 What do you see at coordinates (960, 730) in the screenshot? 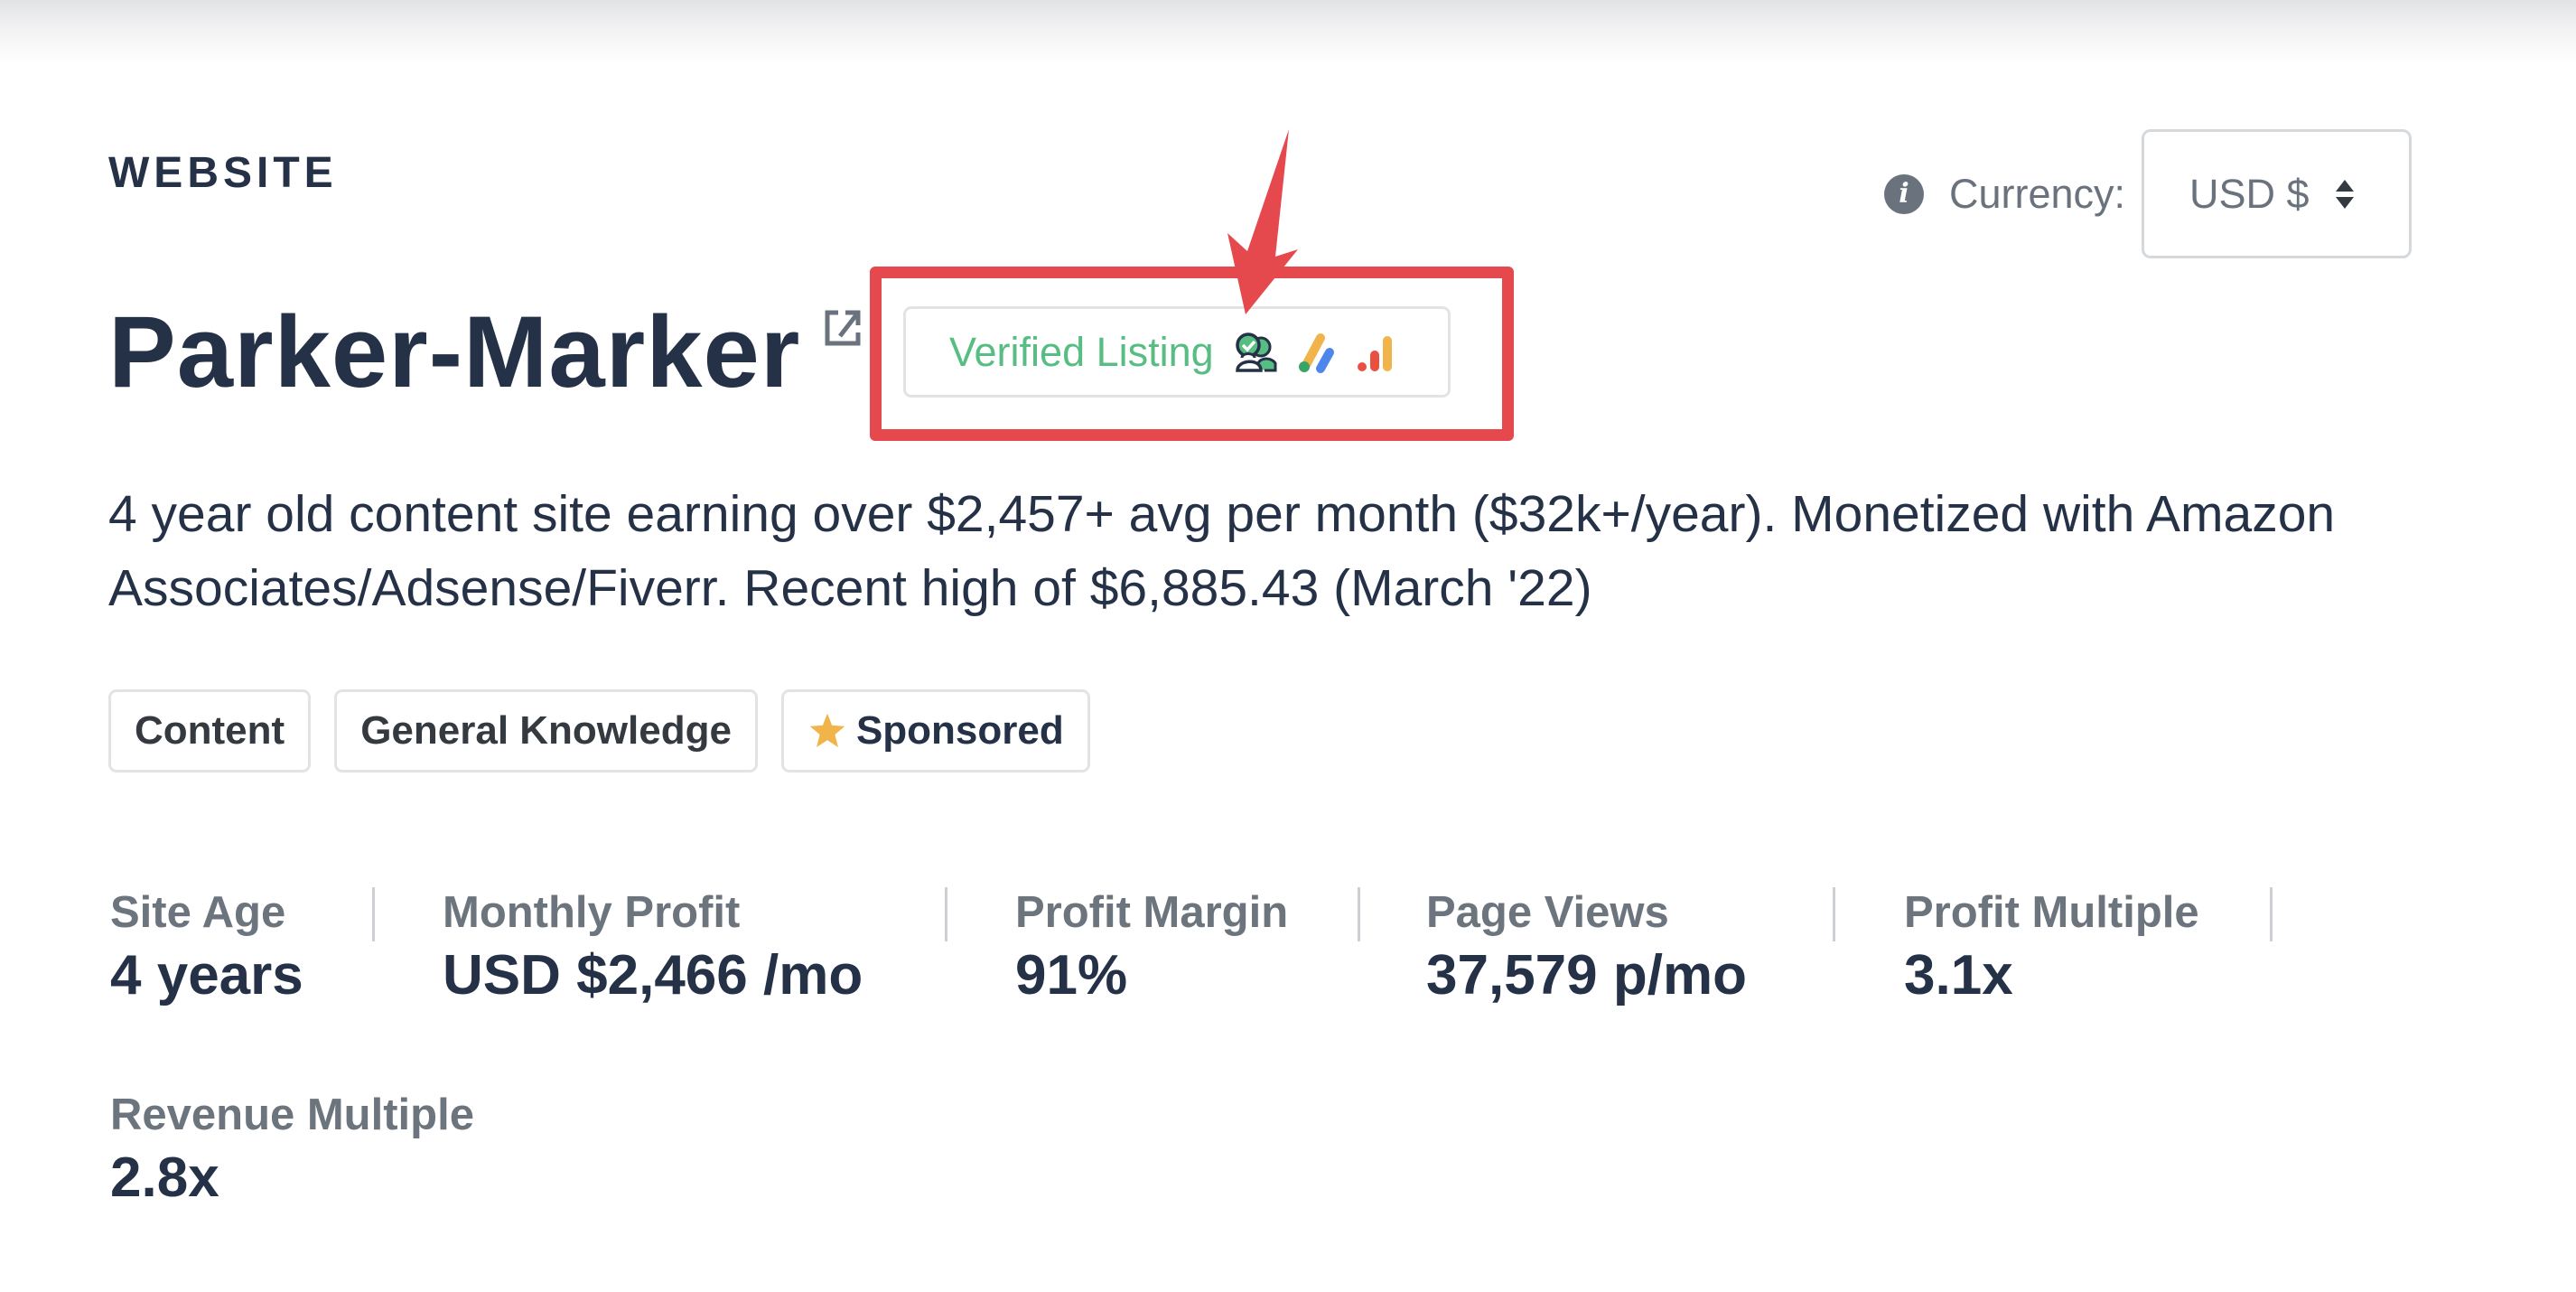
I see `tag-label: Sponsored` at bounding box center [960, 730].